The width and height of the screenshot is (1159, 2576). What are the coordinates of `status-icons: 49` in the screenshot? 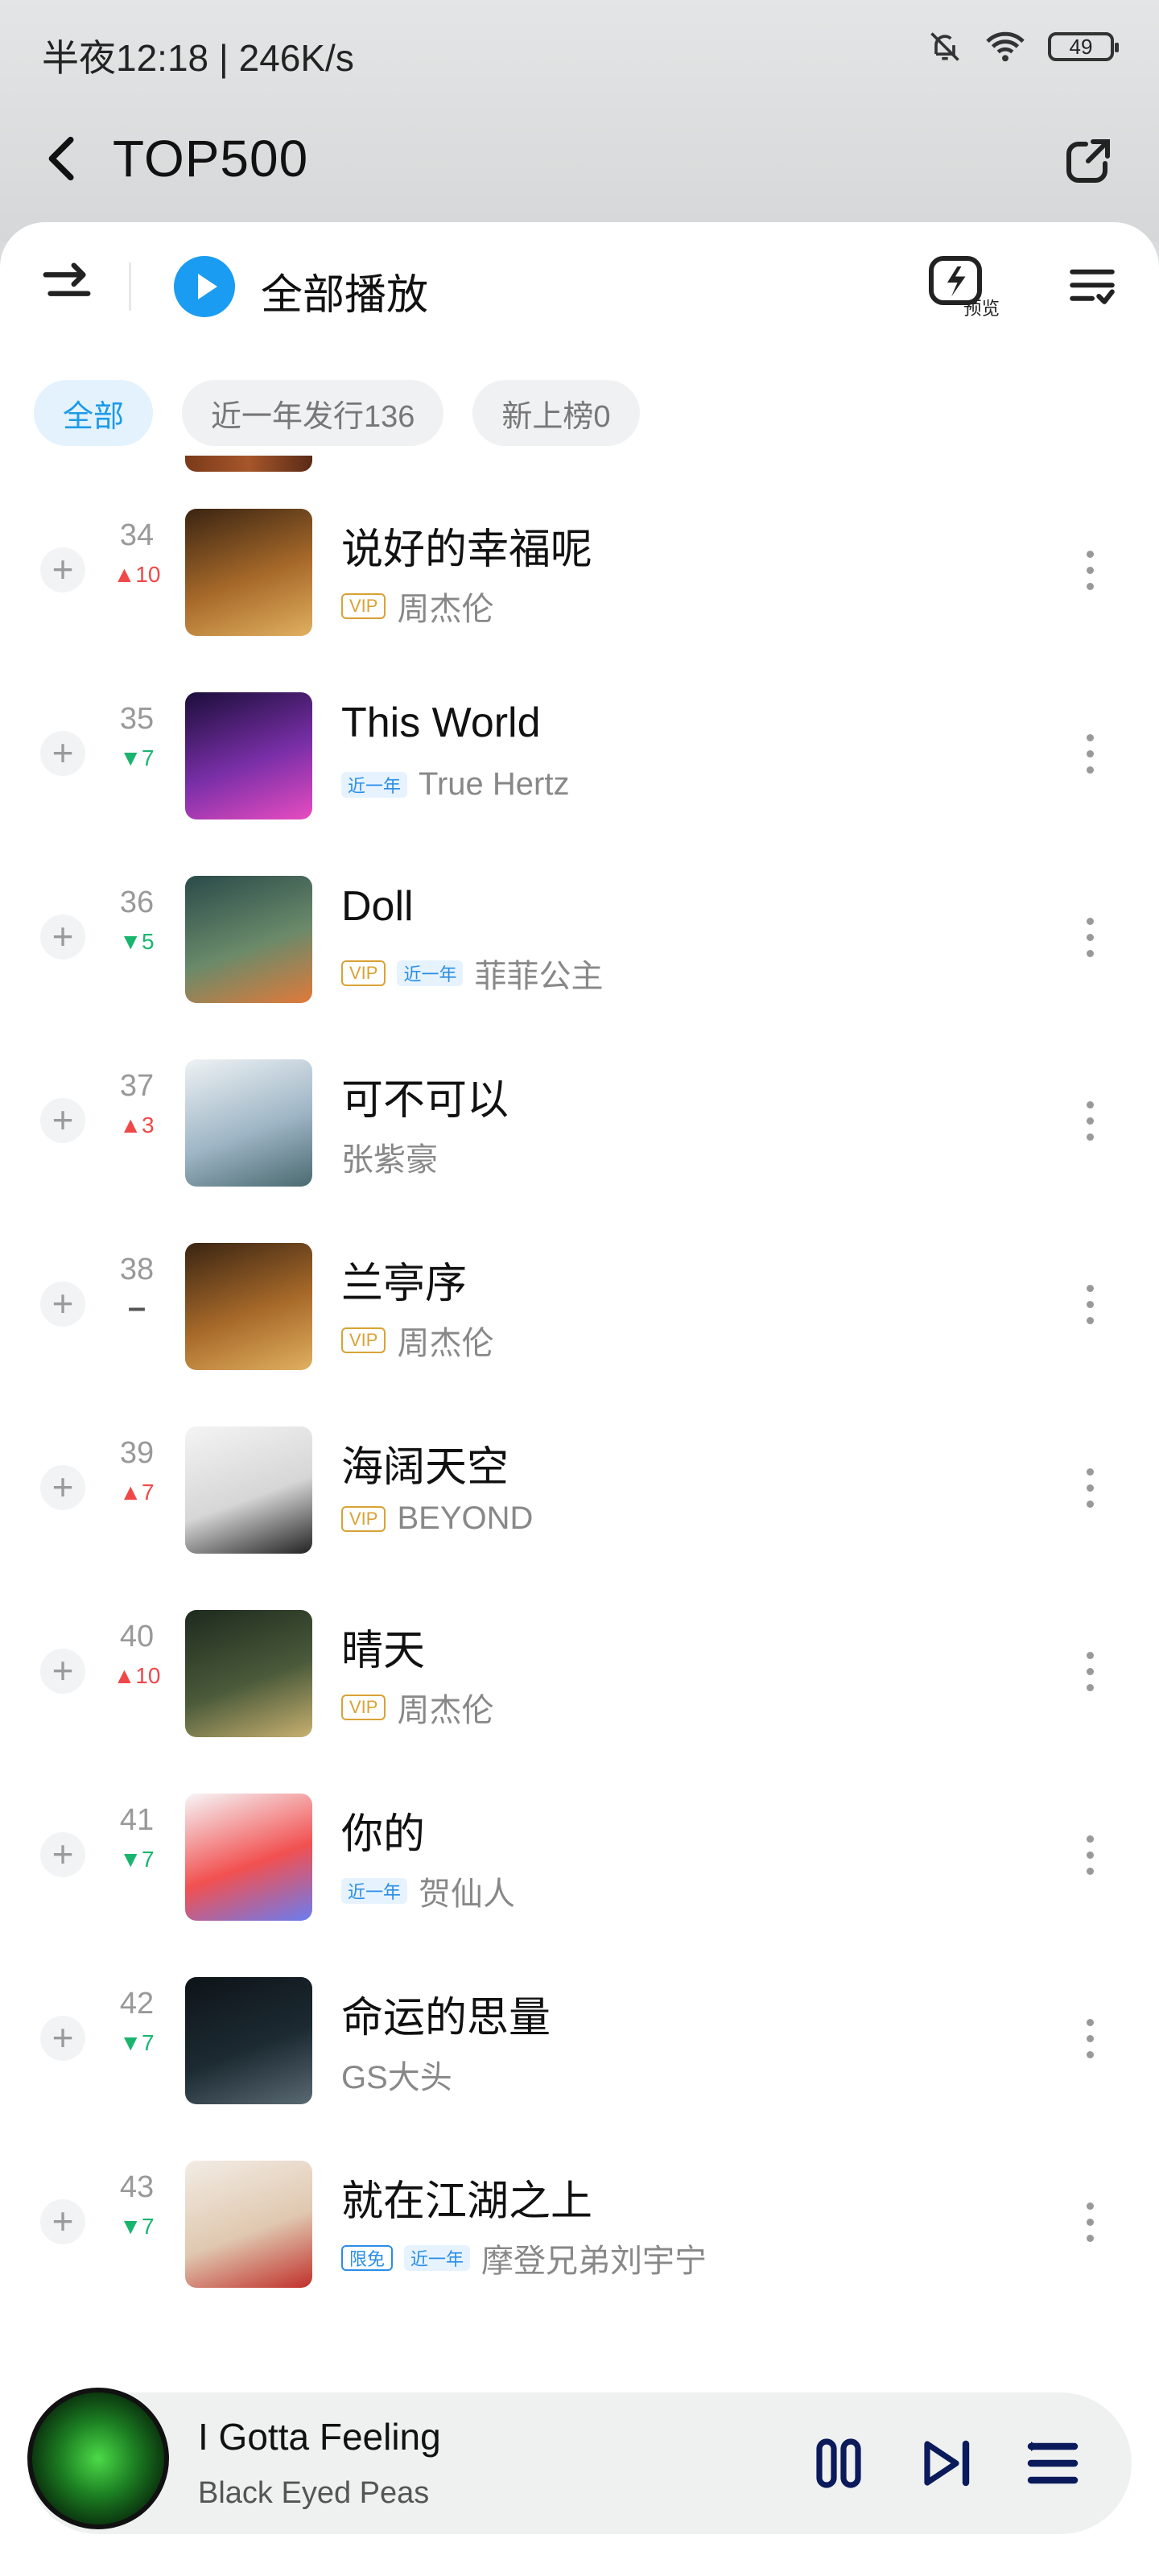 It's located at (1023, 46).